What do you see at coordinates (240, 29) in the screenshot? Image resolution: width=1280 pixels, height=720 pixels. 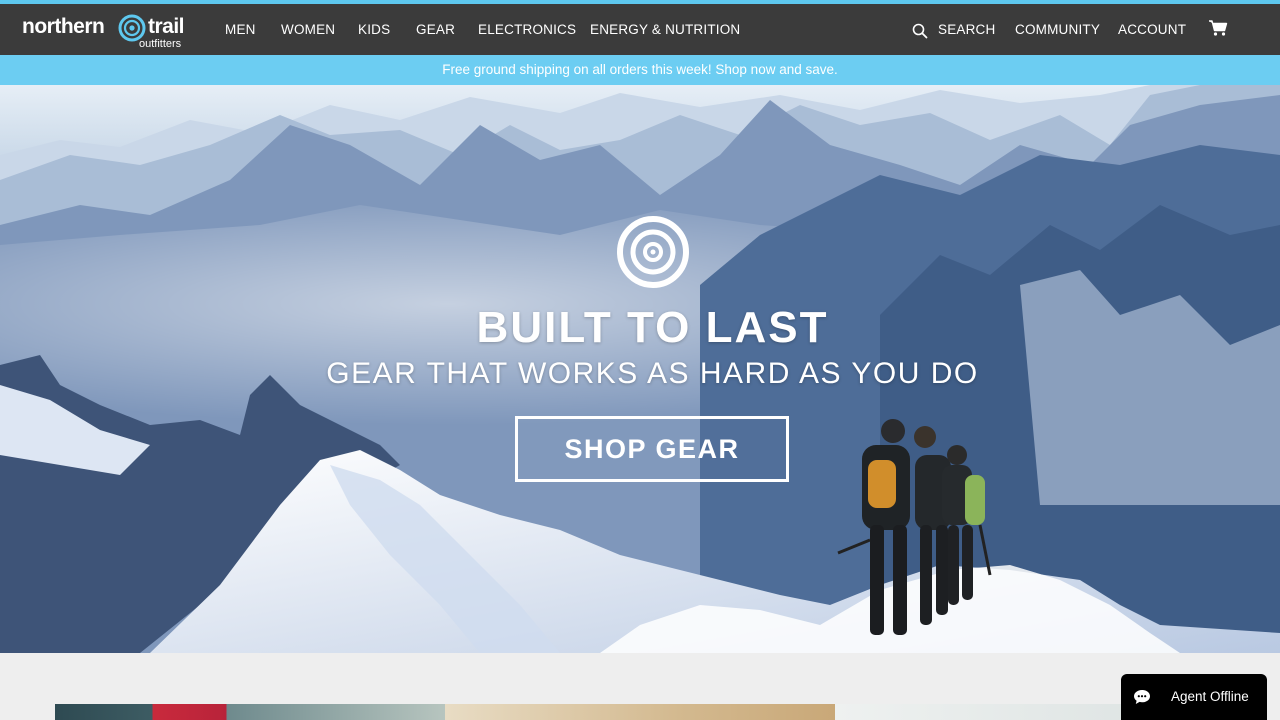 I see `nav-item-men: MEN` at bounding box center [240, 29].